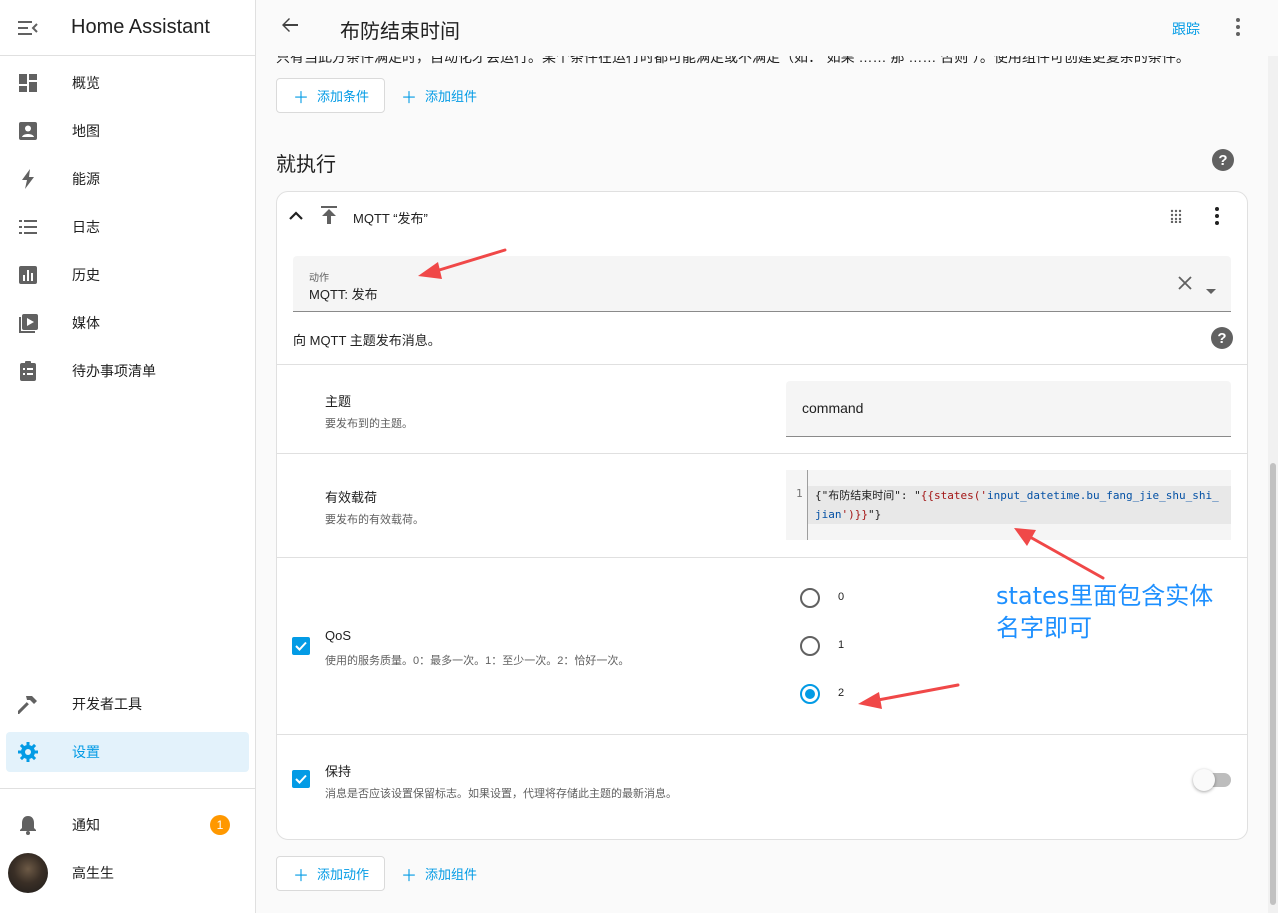 Image resolution: width=1278 pixels, height=913 pixels. Describe the element at coordinates (431, 95) in the screenshot. I see `add-condition-block-button: ＋ 添加组件` at that location.